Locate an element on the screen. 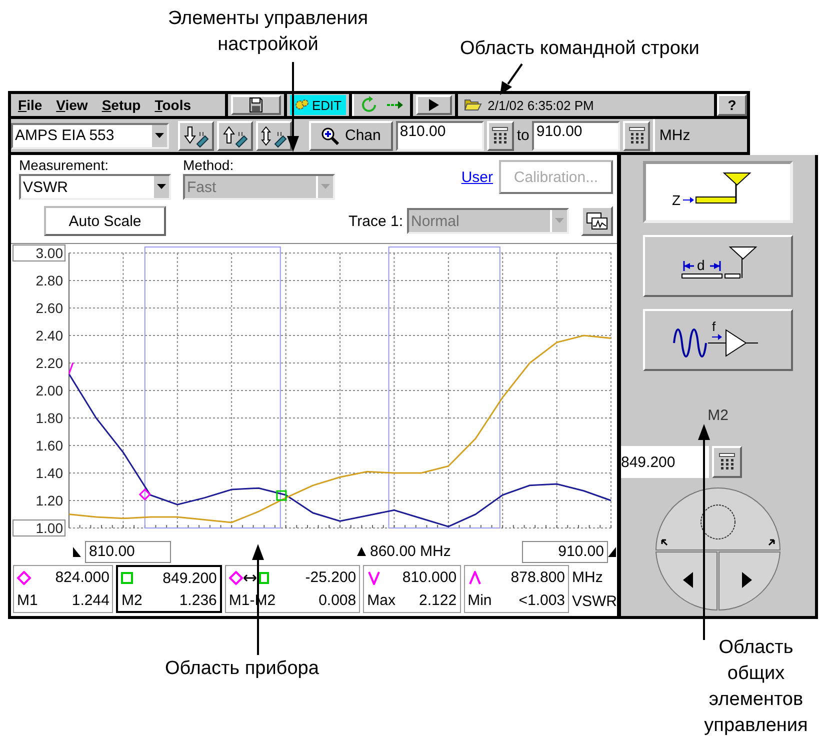  marker-readout: 824.000 M1 1.244 is located at coordinates (63, 589).